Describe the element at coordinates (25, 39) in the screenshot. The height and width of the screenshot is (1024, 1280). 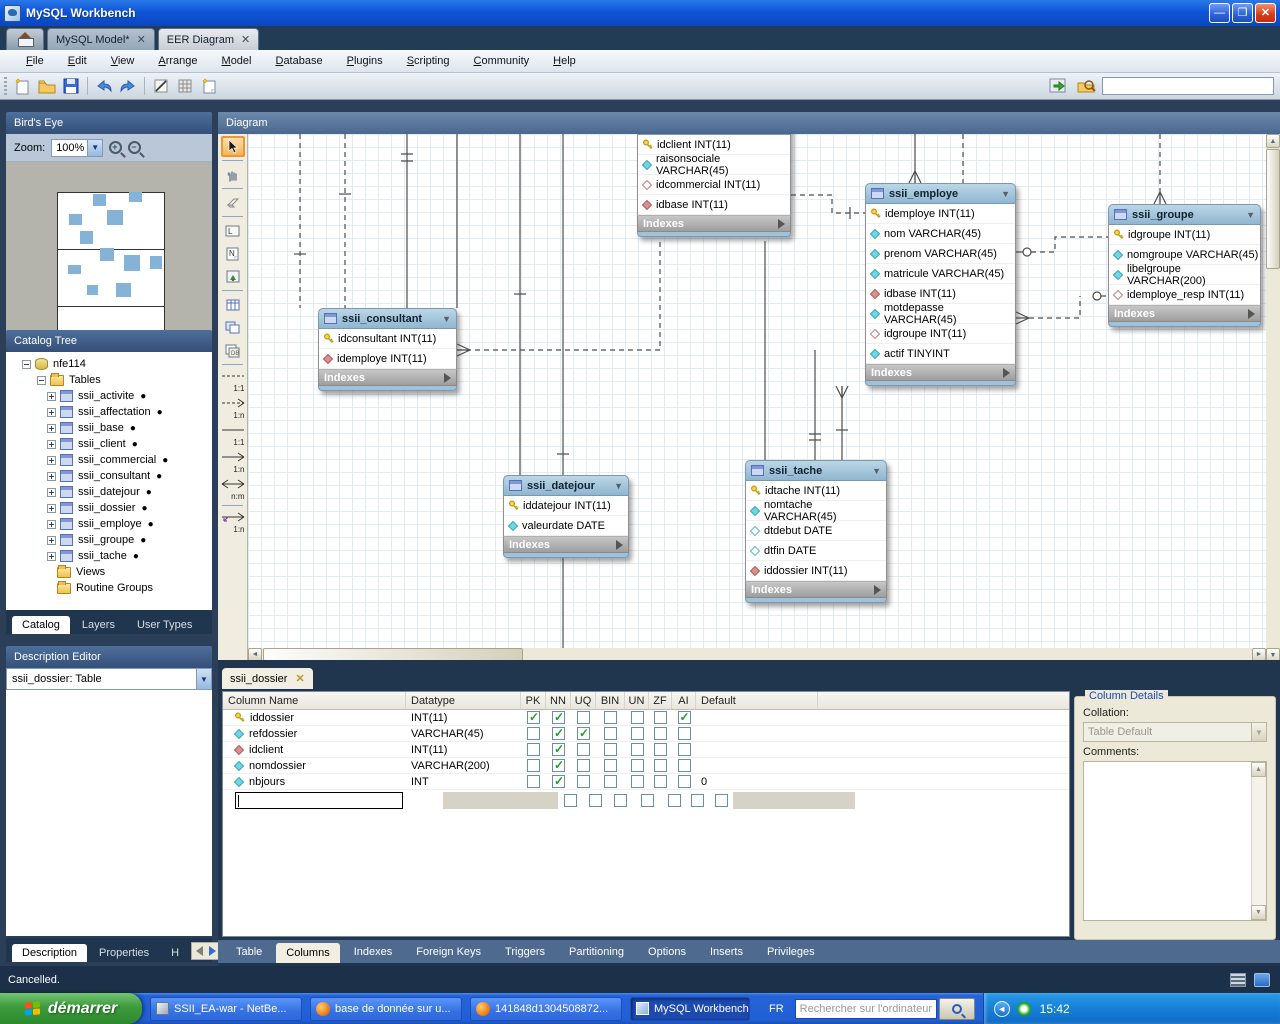
I see `tab-home` at that location.